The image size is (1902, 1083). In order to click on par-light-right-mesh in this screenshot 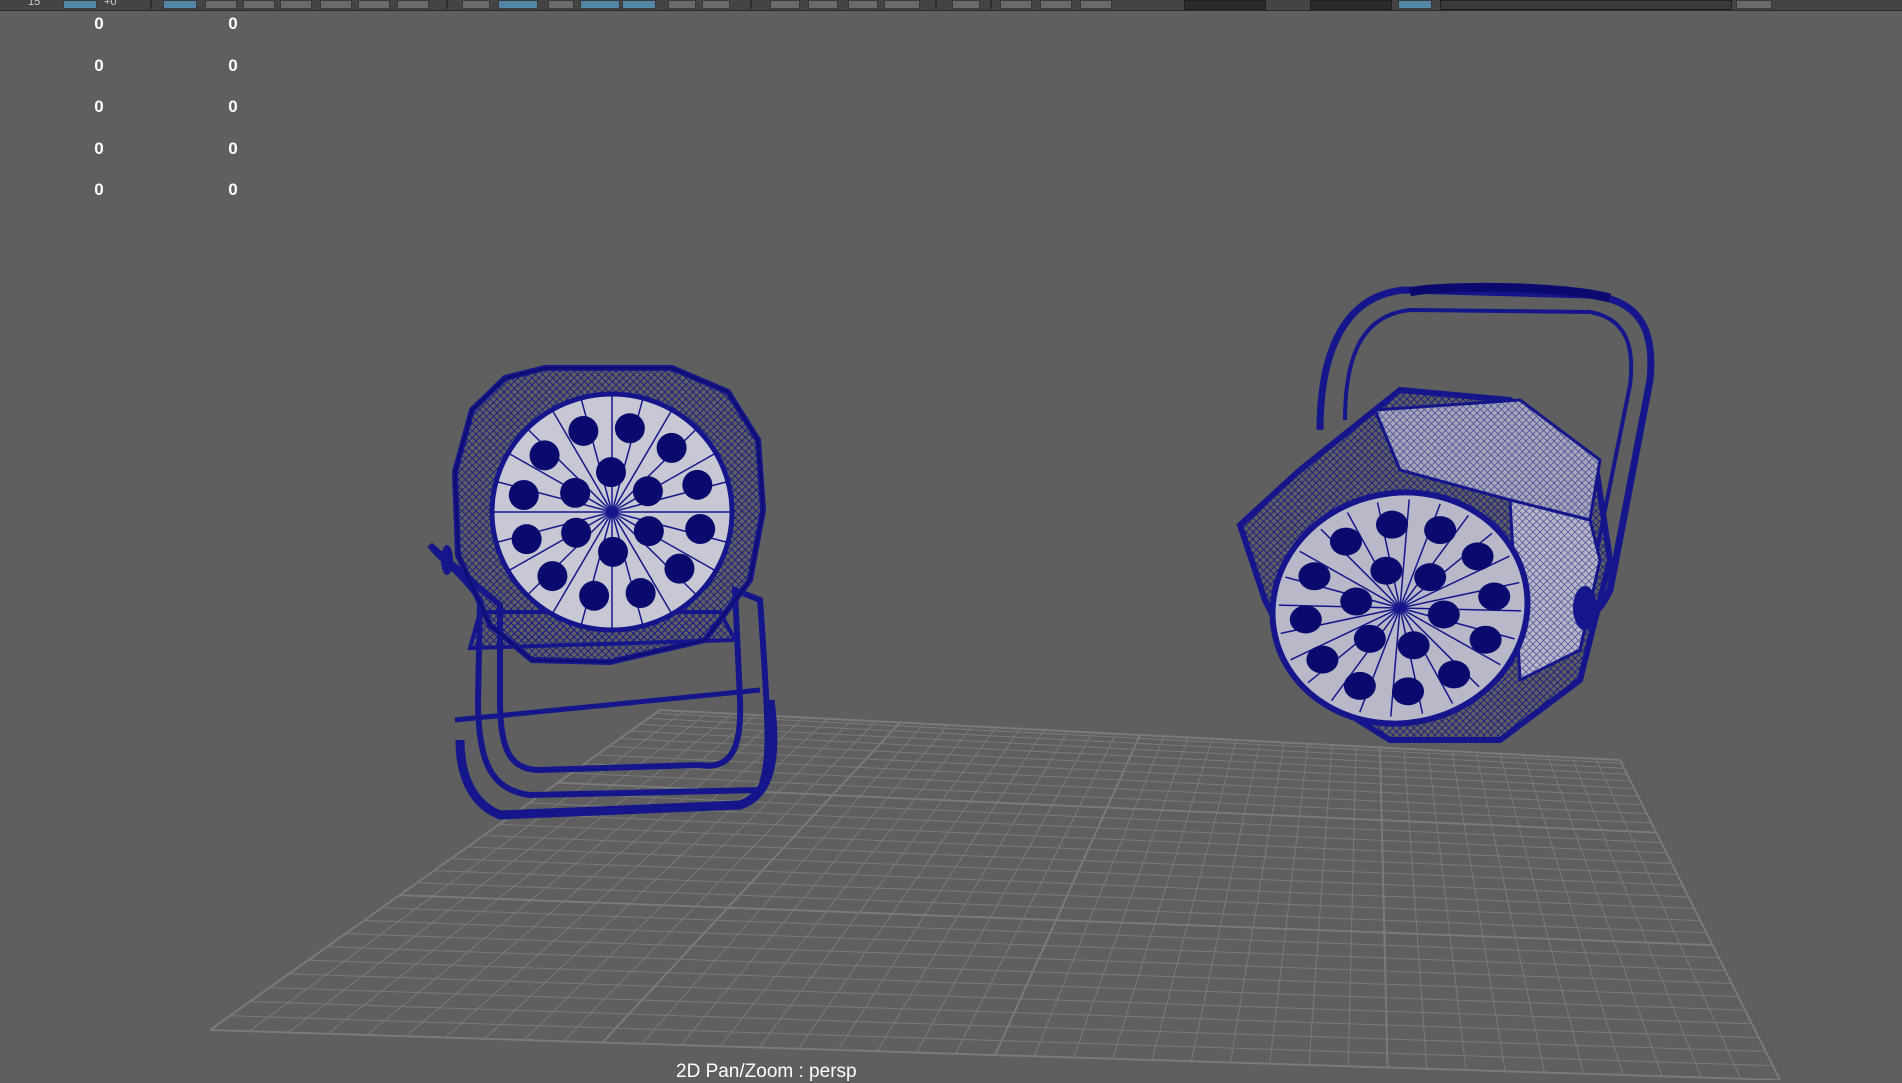, I will do `click(1445, 514)`.